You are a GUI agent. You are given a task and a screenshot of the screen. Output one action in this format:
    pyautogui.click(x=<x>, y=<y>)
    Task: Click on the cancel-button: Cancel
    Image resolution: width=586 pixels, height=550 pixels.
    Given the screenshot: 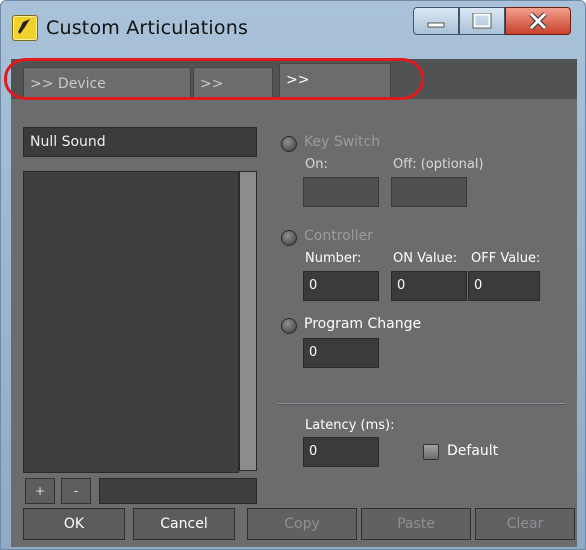 What is the action you would take?
    pyautogui.click(x=184, y=524)
    